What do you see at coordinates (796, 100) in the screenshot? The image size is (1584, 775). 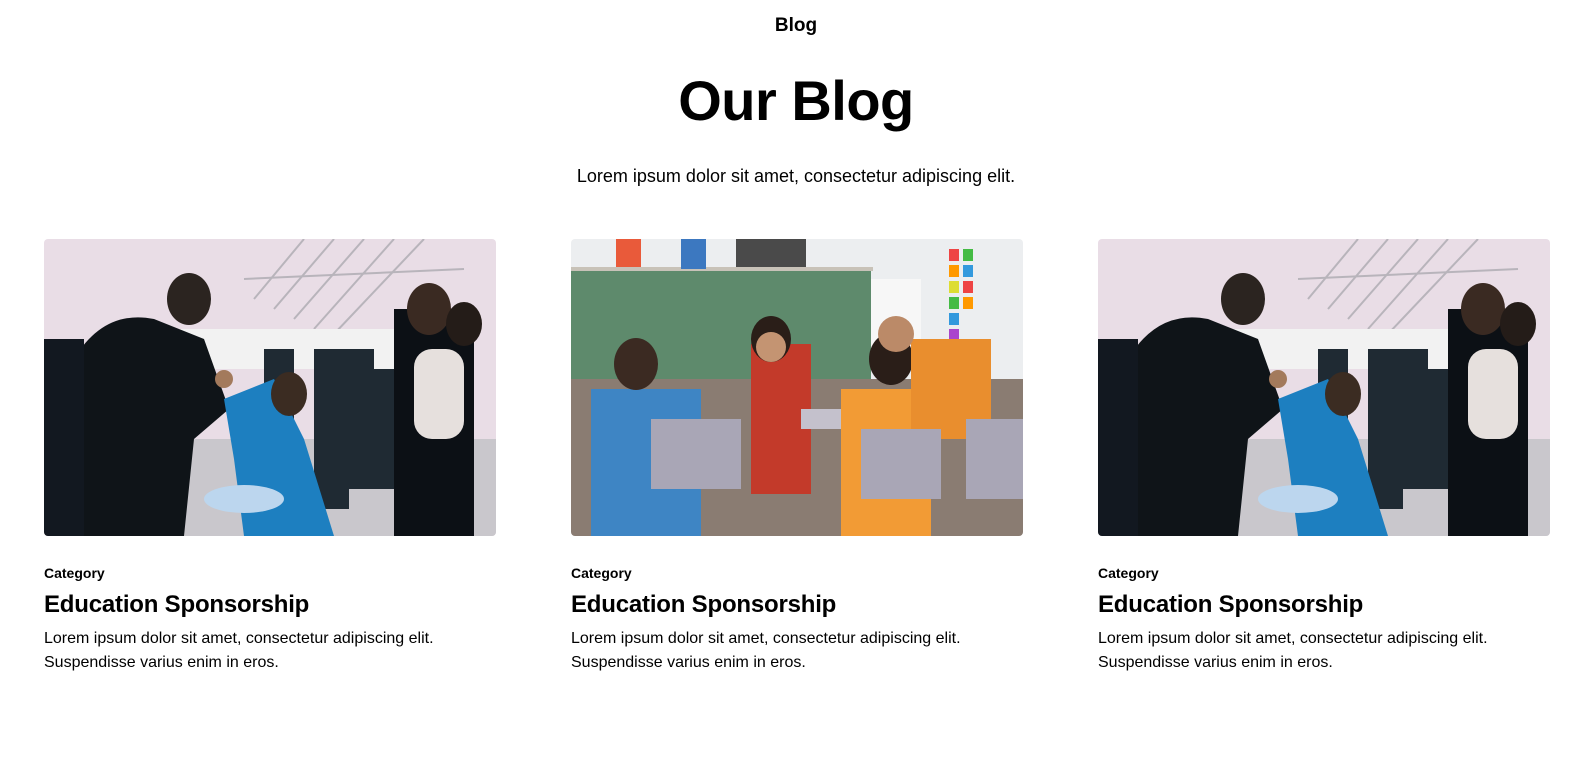 I see `page-title: Our Blog` at bounding box center [796, 100].